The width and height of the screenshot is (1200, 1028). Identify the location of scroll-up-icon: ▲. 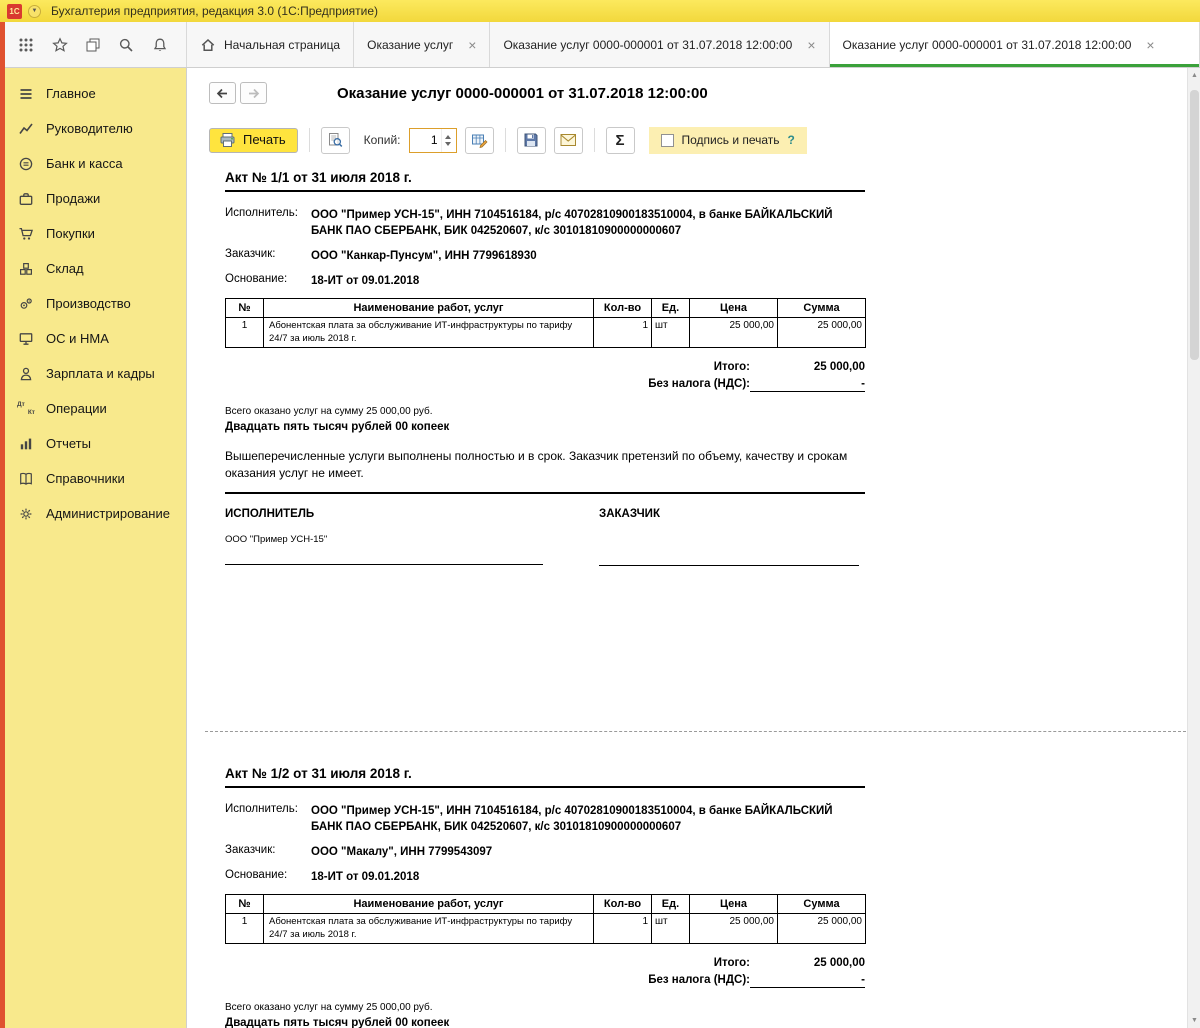
(1194, 75).